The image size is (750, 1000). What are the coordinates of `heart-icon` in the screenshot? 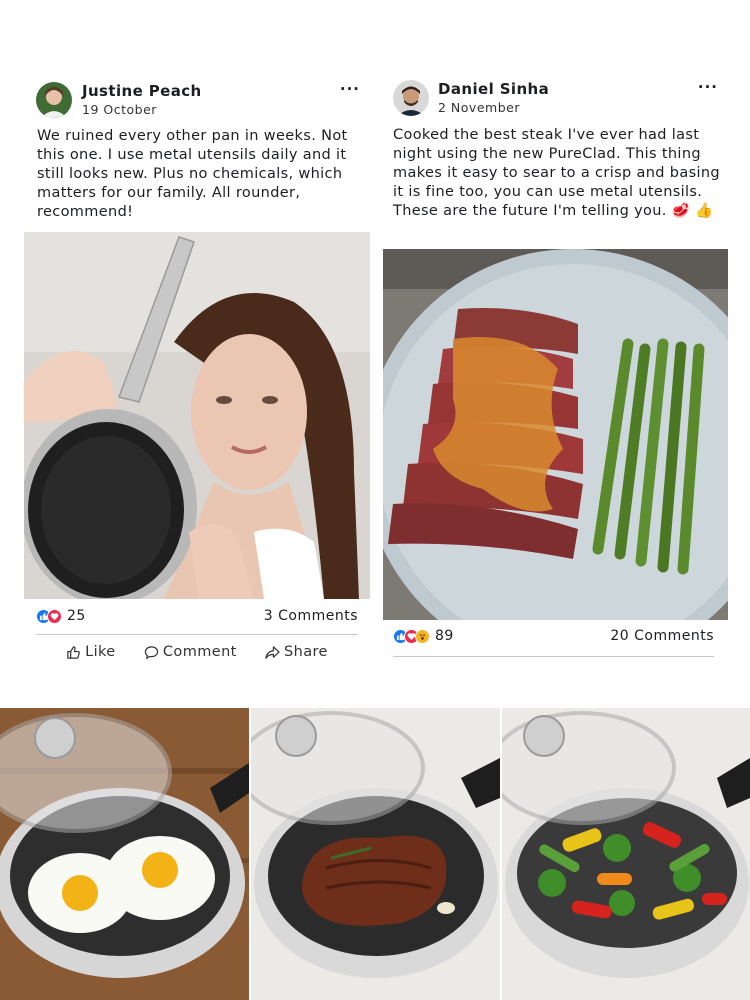 It's located at (54, 616).